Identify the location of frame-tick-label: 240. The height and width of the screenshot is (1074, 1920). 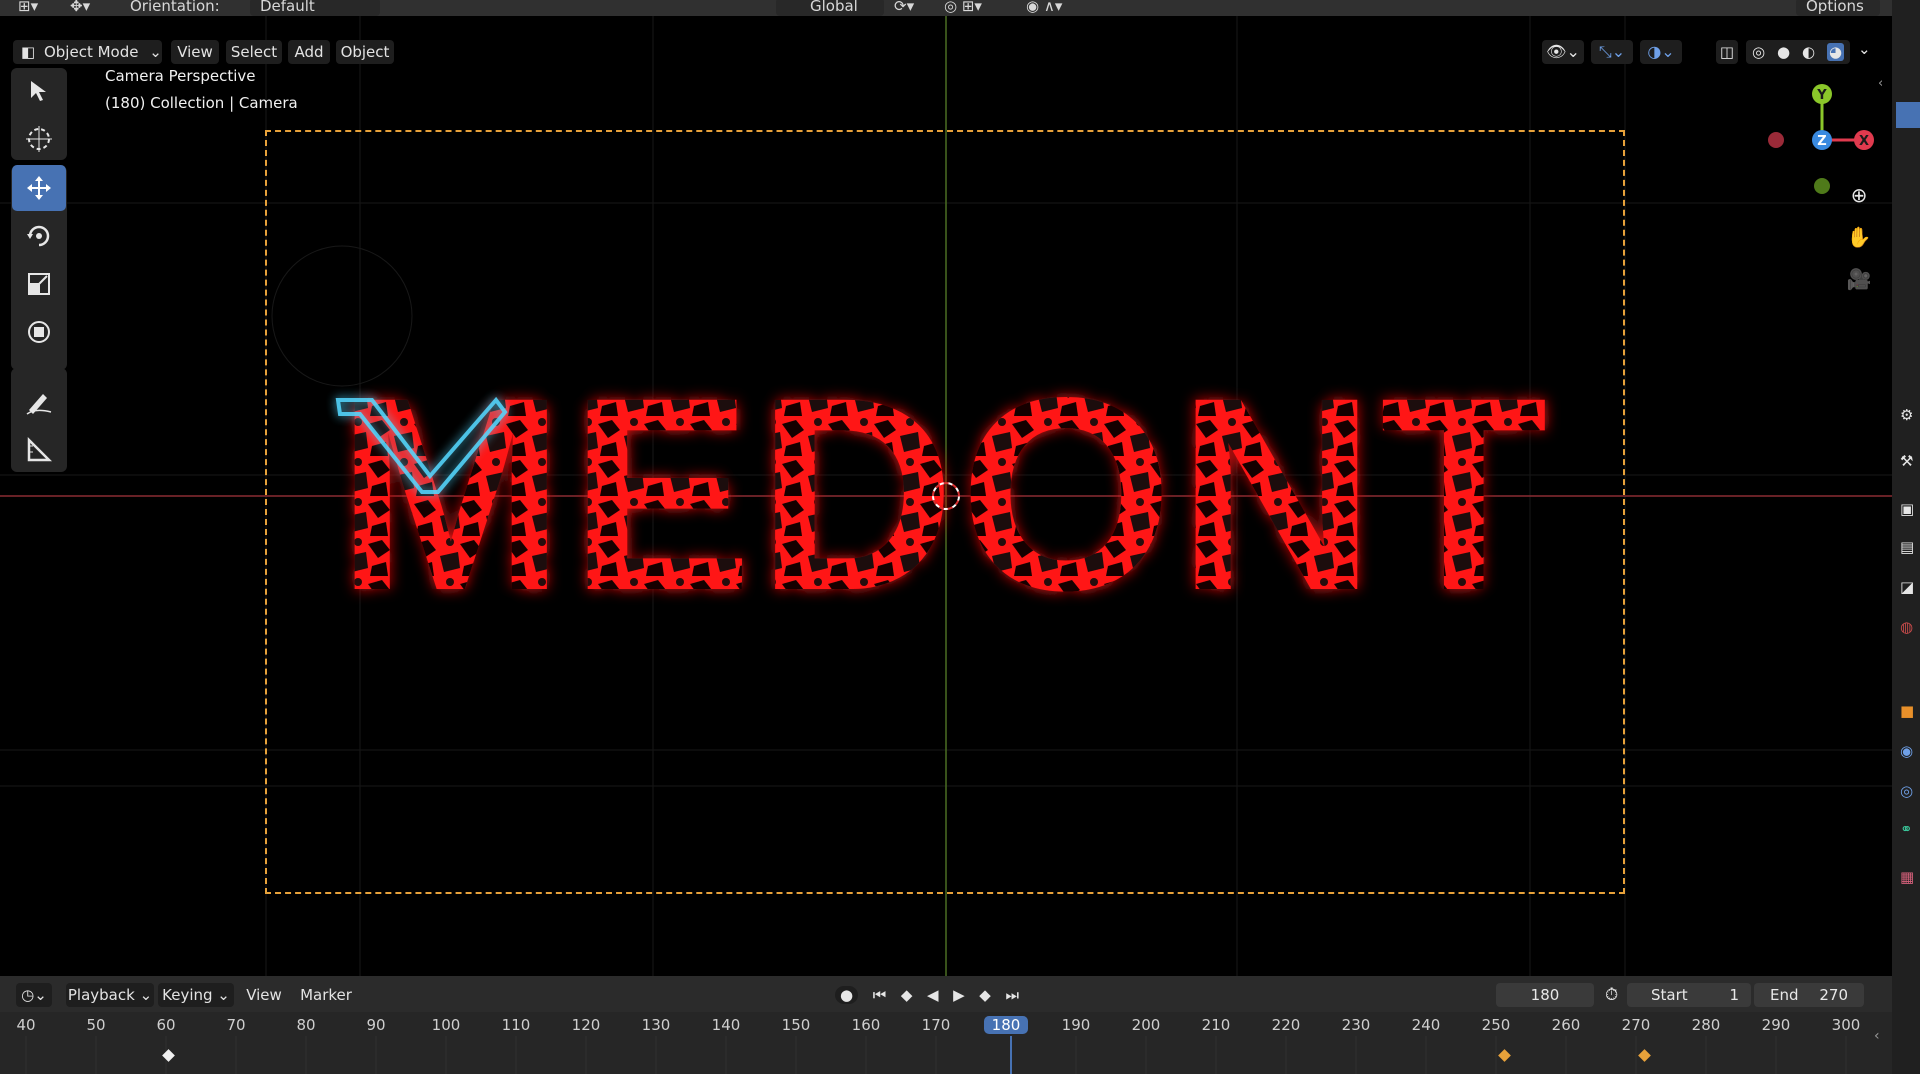
(1426, 1025).